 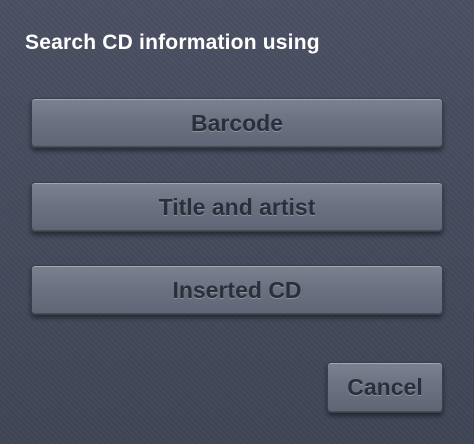 I want to click on title-and-artist-button: Title and artist, so click(x=237, y=207).